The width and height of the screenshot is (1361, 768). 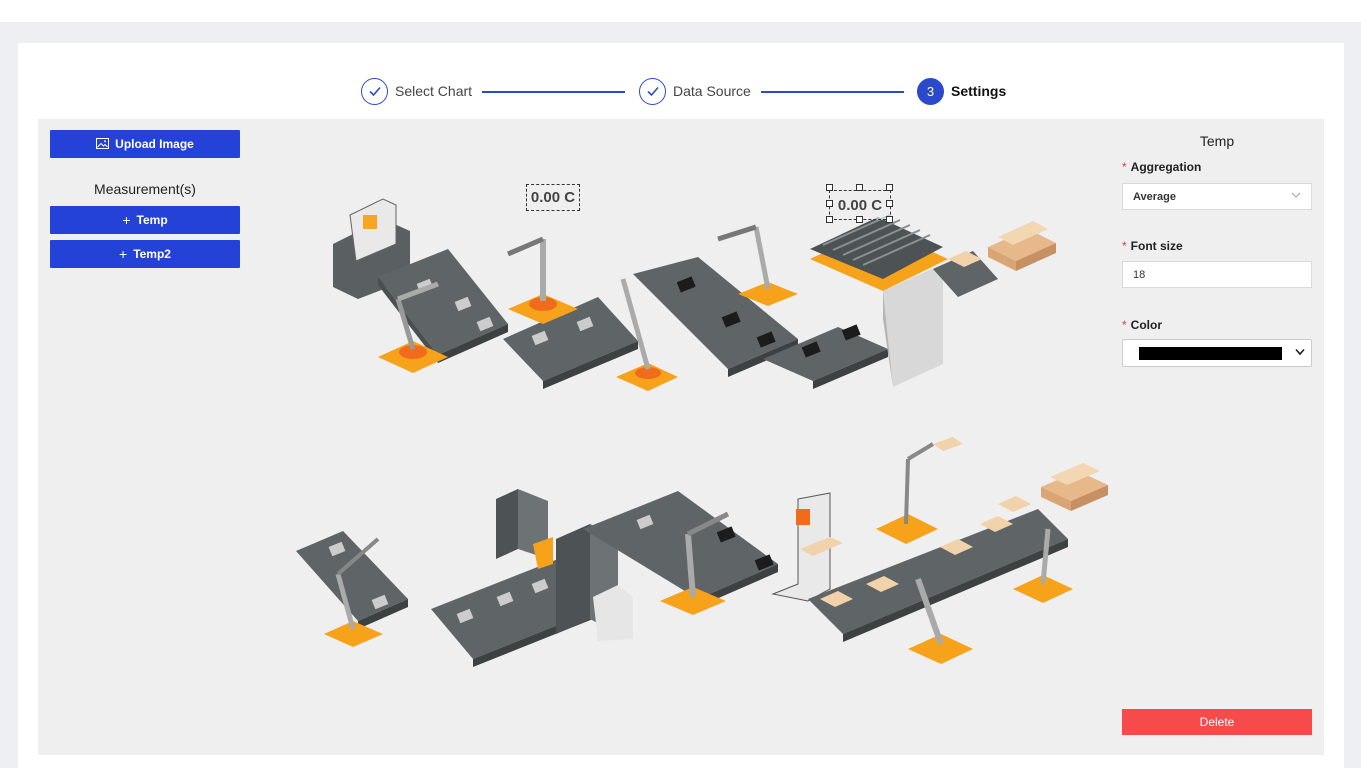 I want to click on color-select, so click(x=1217, y=353).